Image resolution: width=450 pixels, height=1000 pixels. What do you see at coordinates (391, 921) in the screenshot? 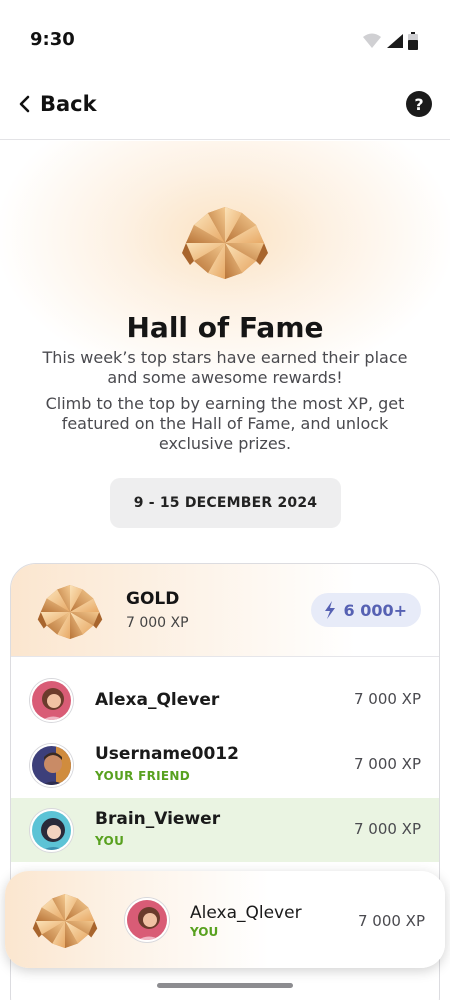
I see `current-user-xp: 7 000 XP` at bounding box center [391, 921].